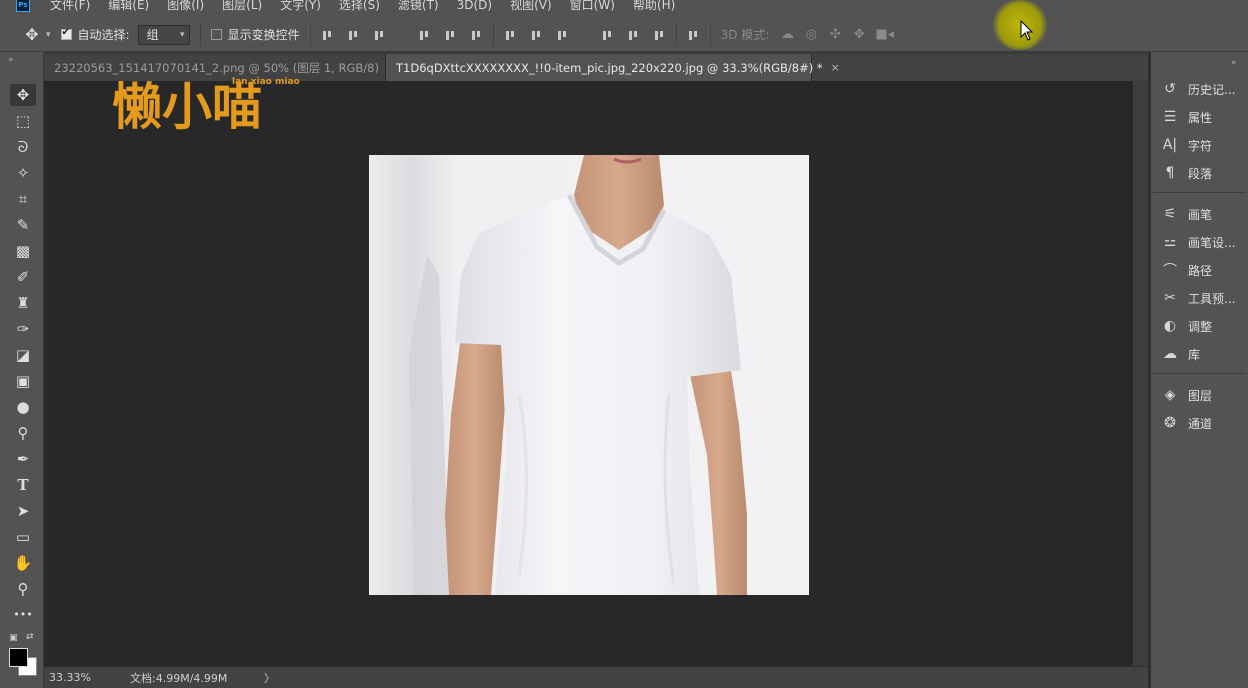 The image size is (1248, 688). I want to click on status-menu-arrow-icon: 〉, so click(269, 678).